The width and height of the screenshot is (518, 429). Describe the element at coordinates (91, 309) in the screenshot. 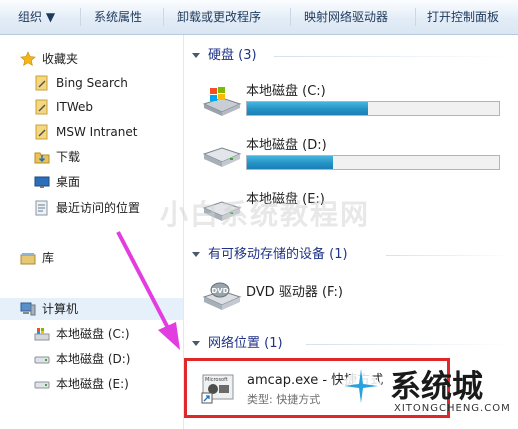

I see `nav-computer: 计算机` at that location.